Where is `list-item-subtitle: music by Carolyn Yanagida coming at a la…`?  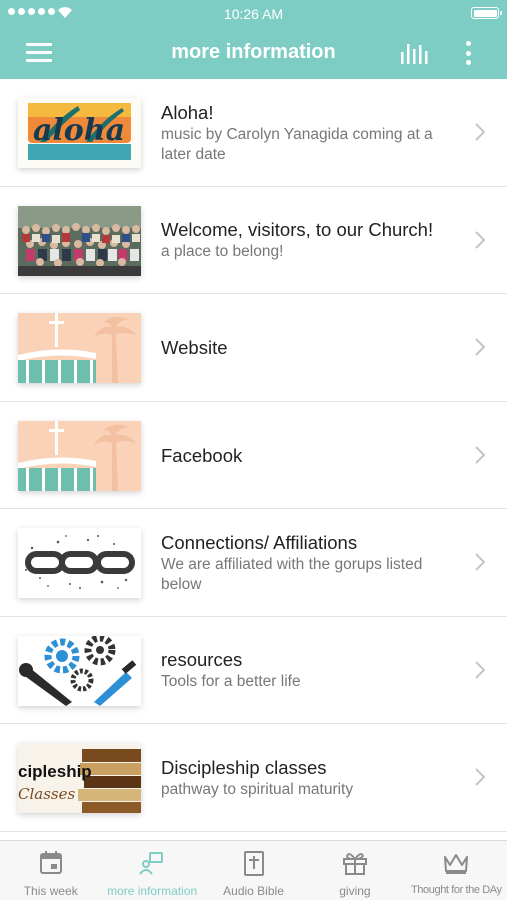
list-item-subtitle: music by Carolyn Yanagida coming at a la… is located at coordinates (297, 144).